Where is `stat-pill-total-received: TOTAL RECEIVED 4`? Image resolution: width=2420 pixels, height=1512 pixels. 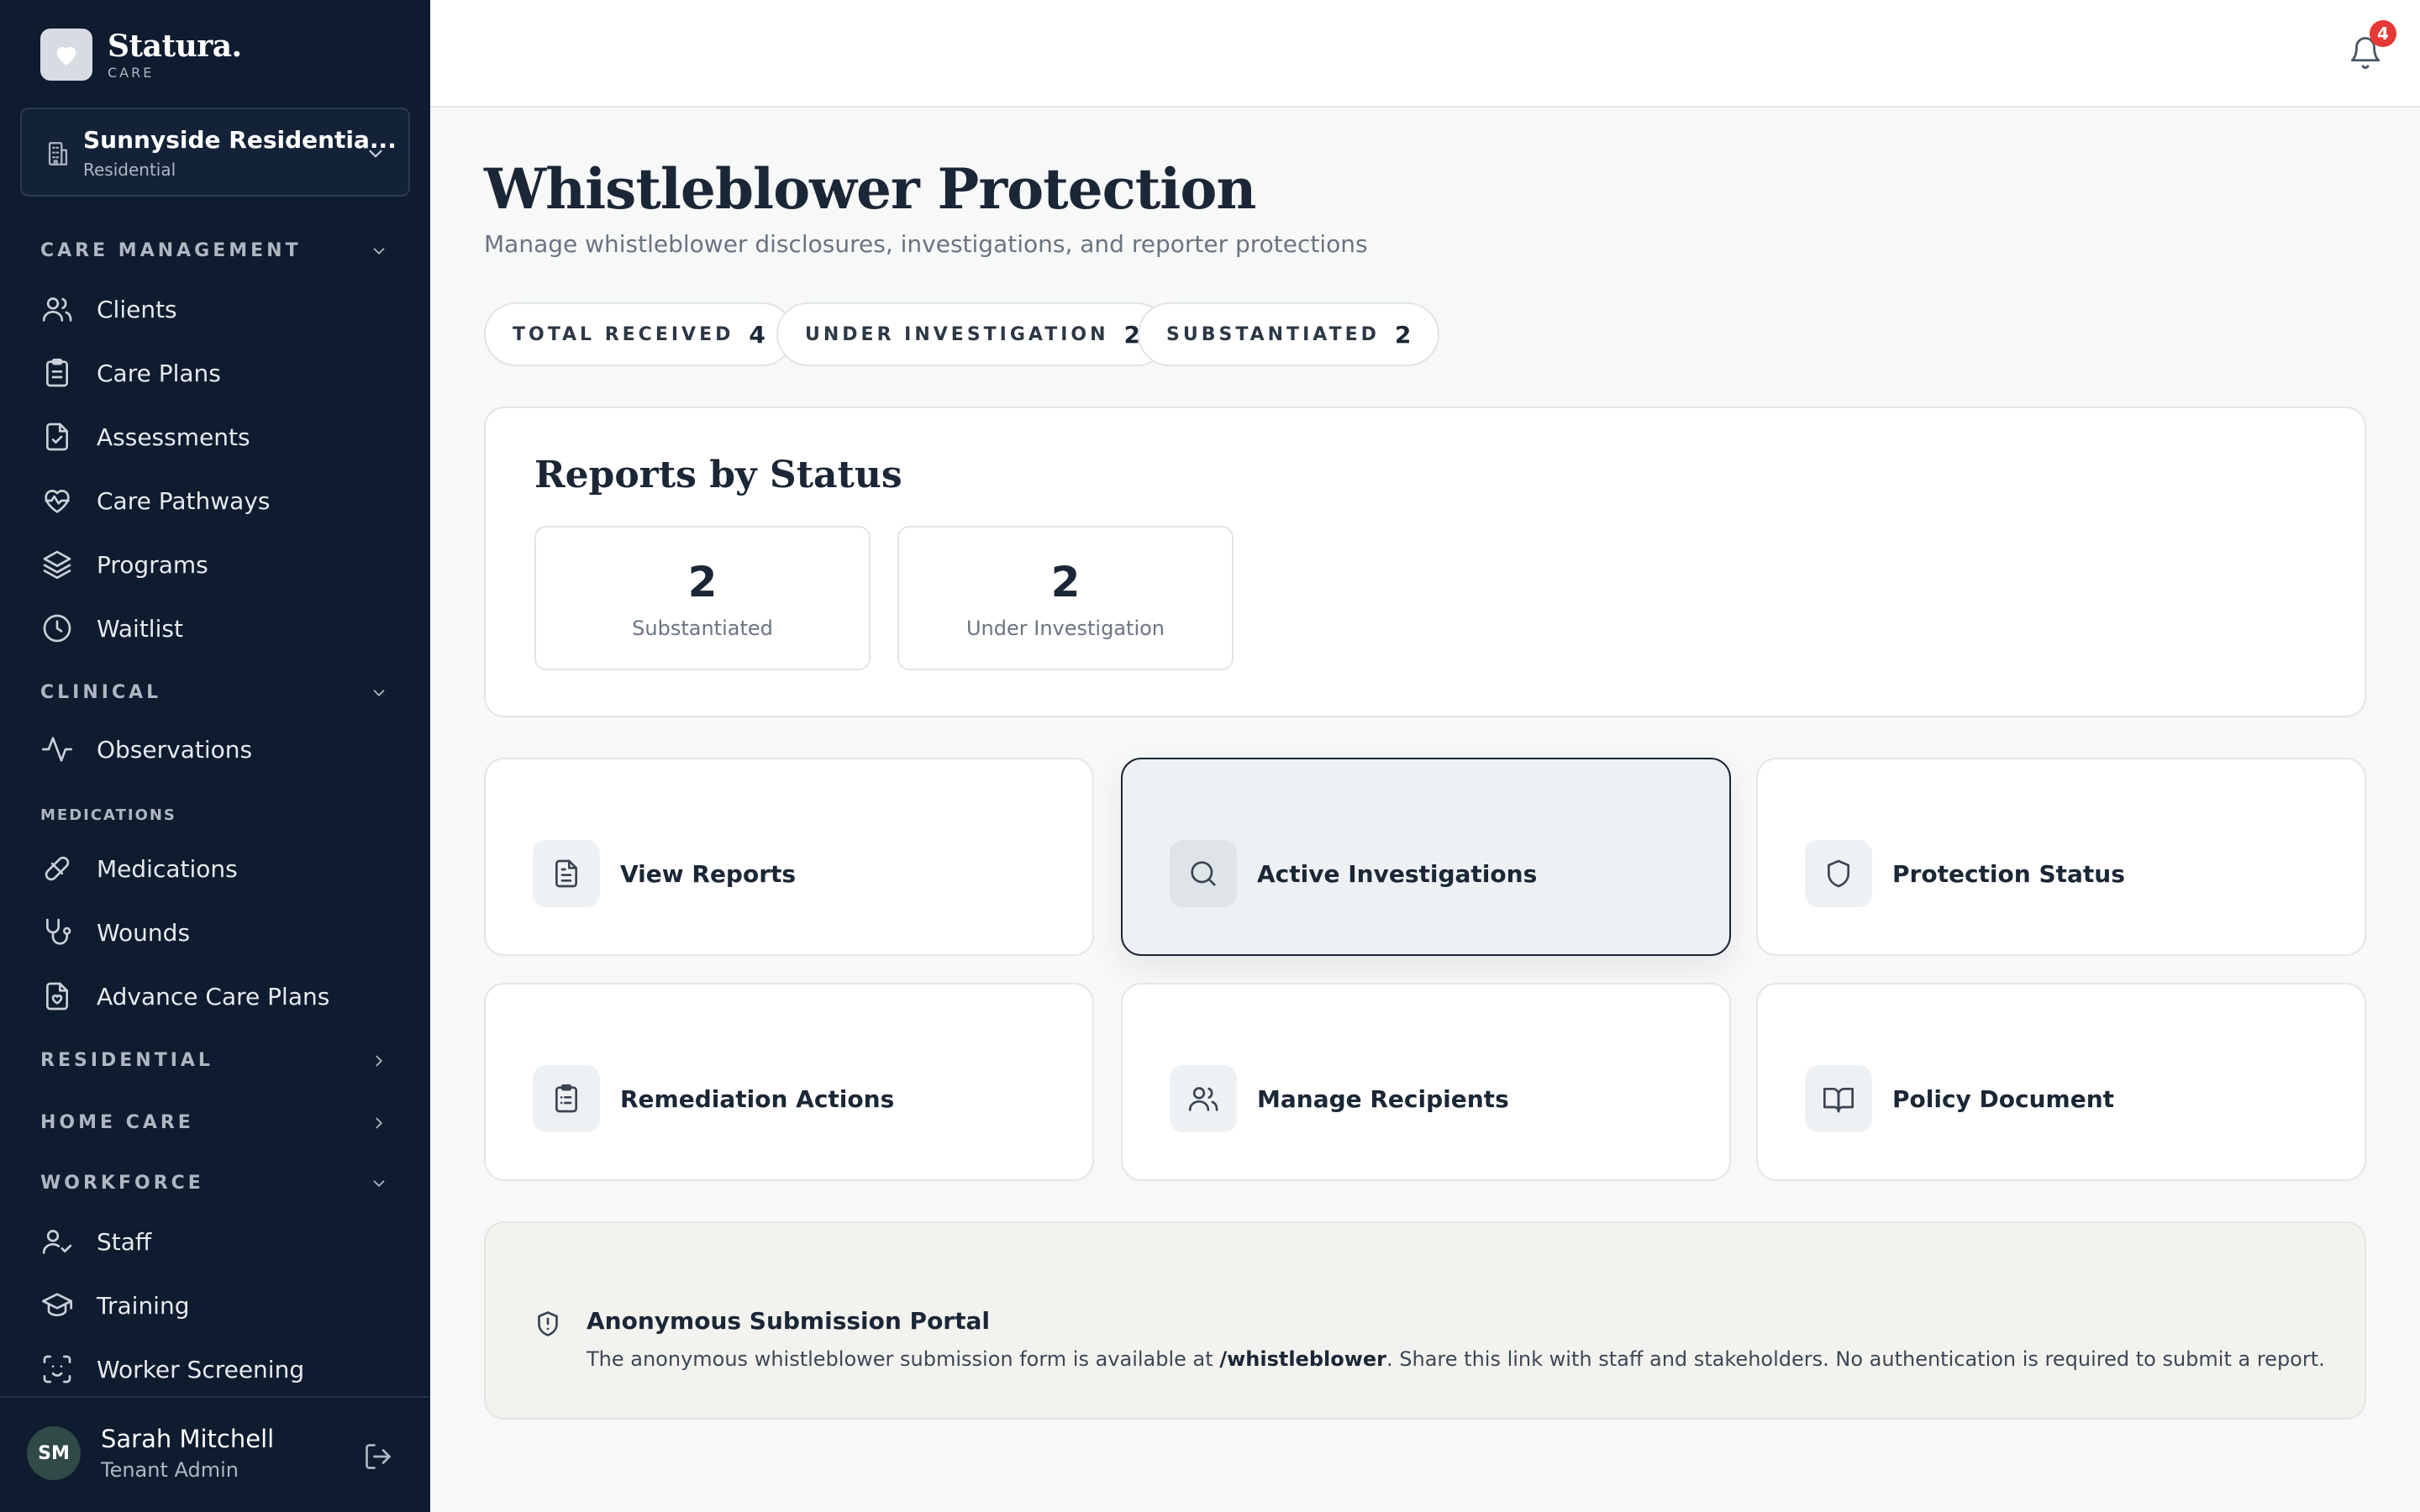 stat-pill-total-received: TOTAL RECEIVED 4 is located at coordinates (639, 334).